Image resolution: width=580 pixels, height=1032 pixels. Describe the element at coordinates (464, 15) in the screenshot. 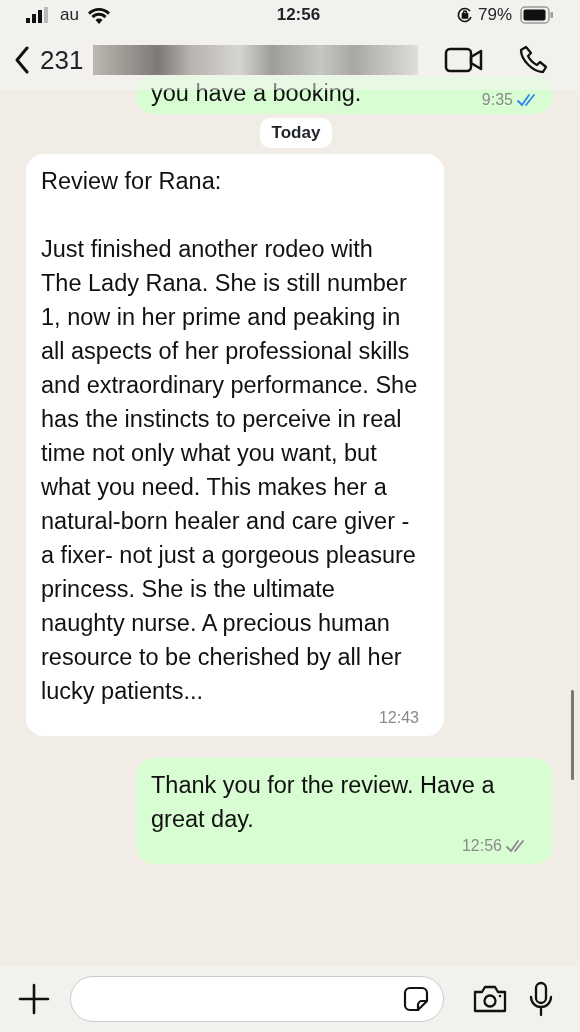

I see `rotation-lock-icon` at that location.